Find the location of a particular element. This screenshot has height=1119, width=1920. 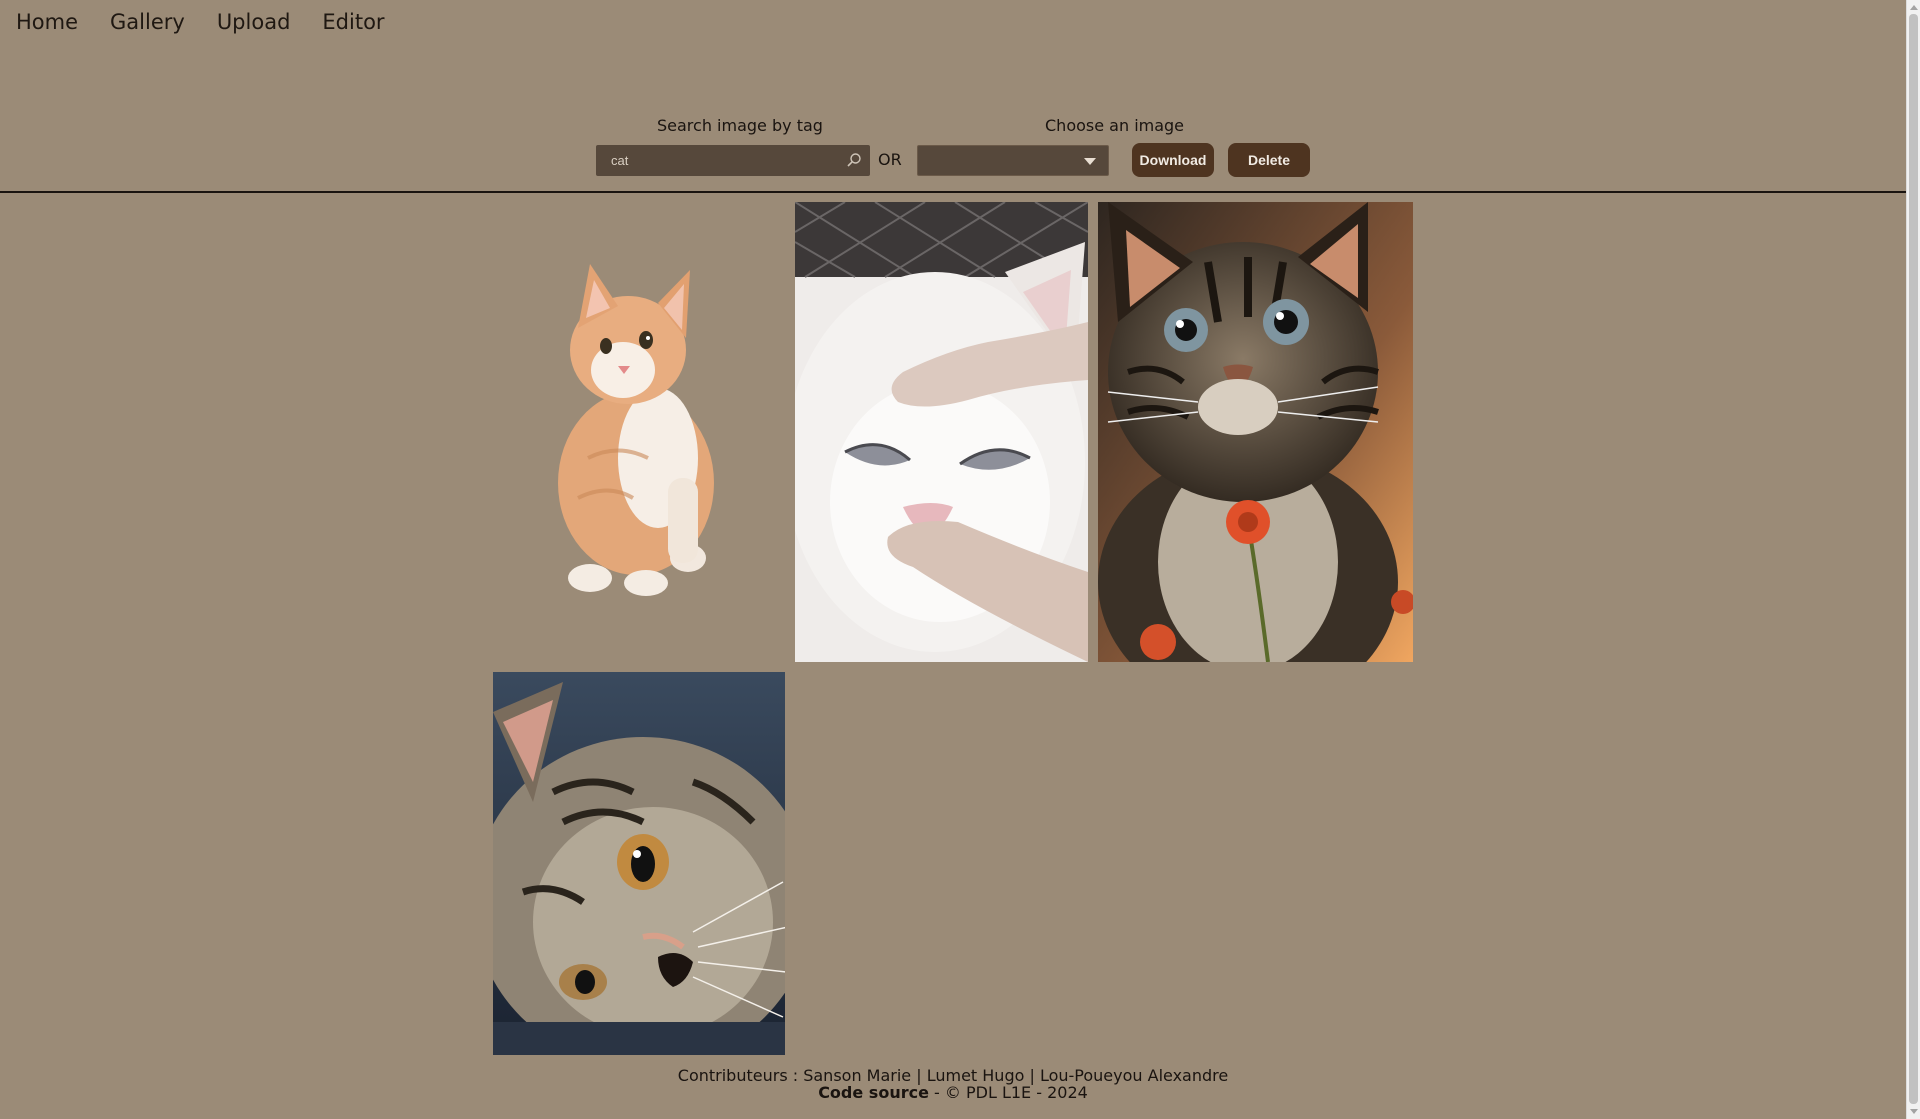

gallery-image-white-cat is located at coordinates (941, 432).